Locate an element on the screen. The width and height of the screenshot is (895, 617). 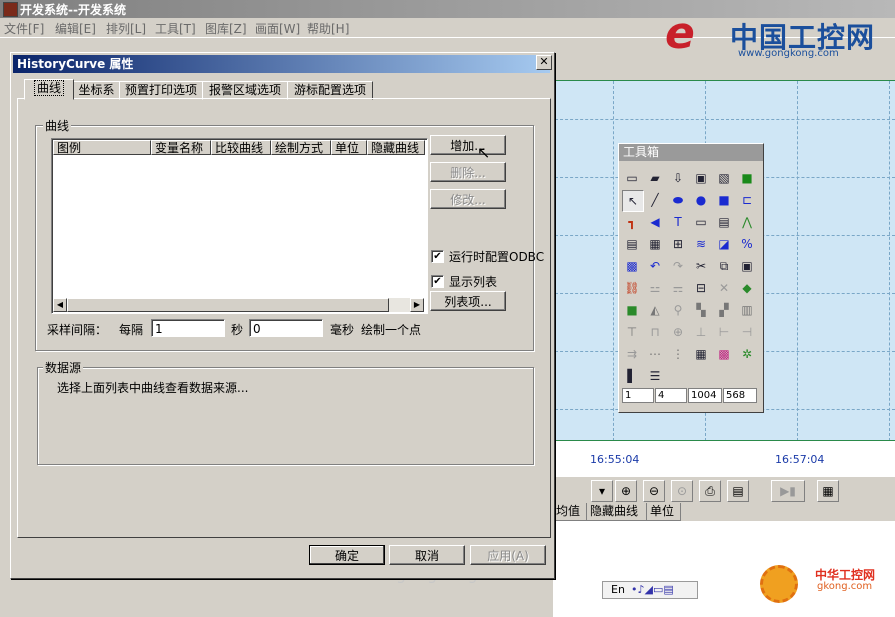
zoom-reset-icon: ⊙ is located at coordinates (682, 491).